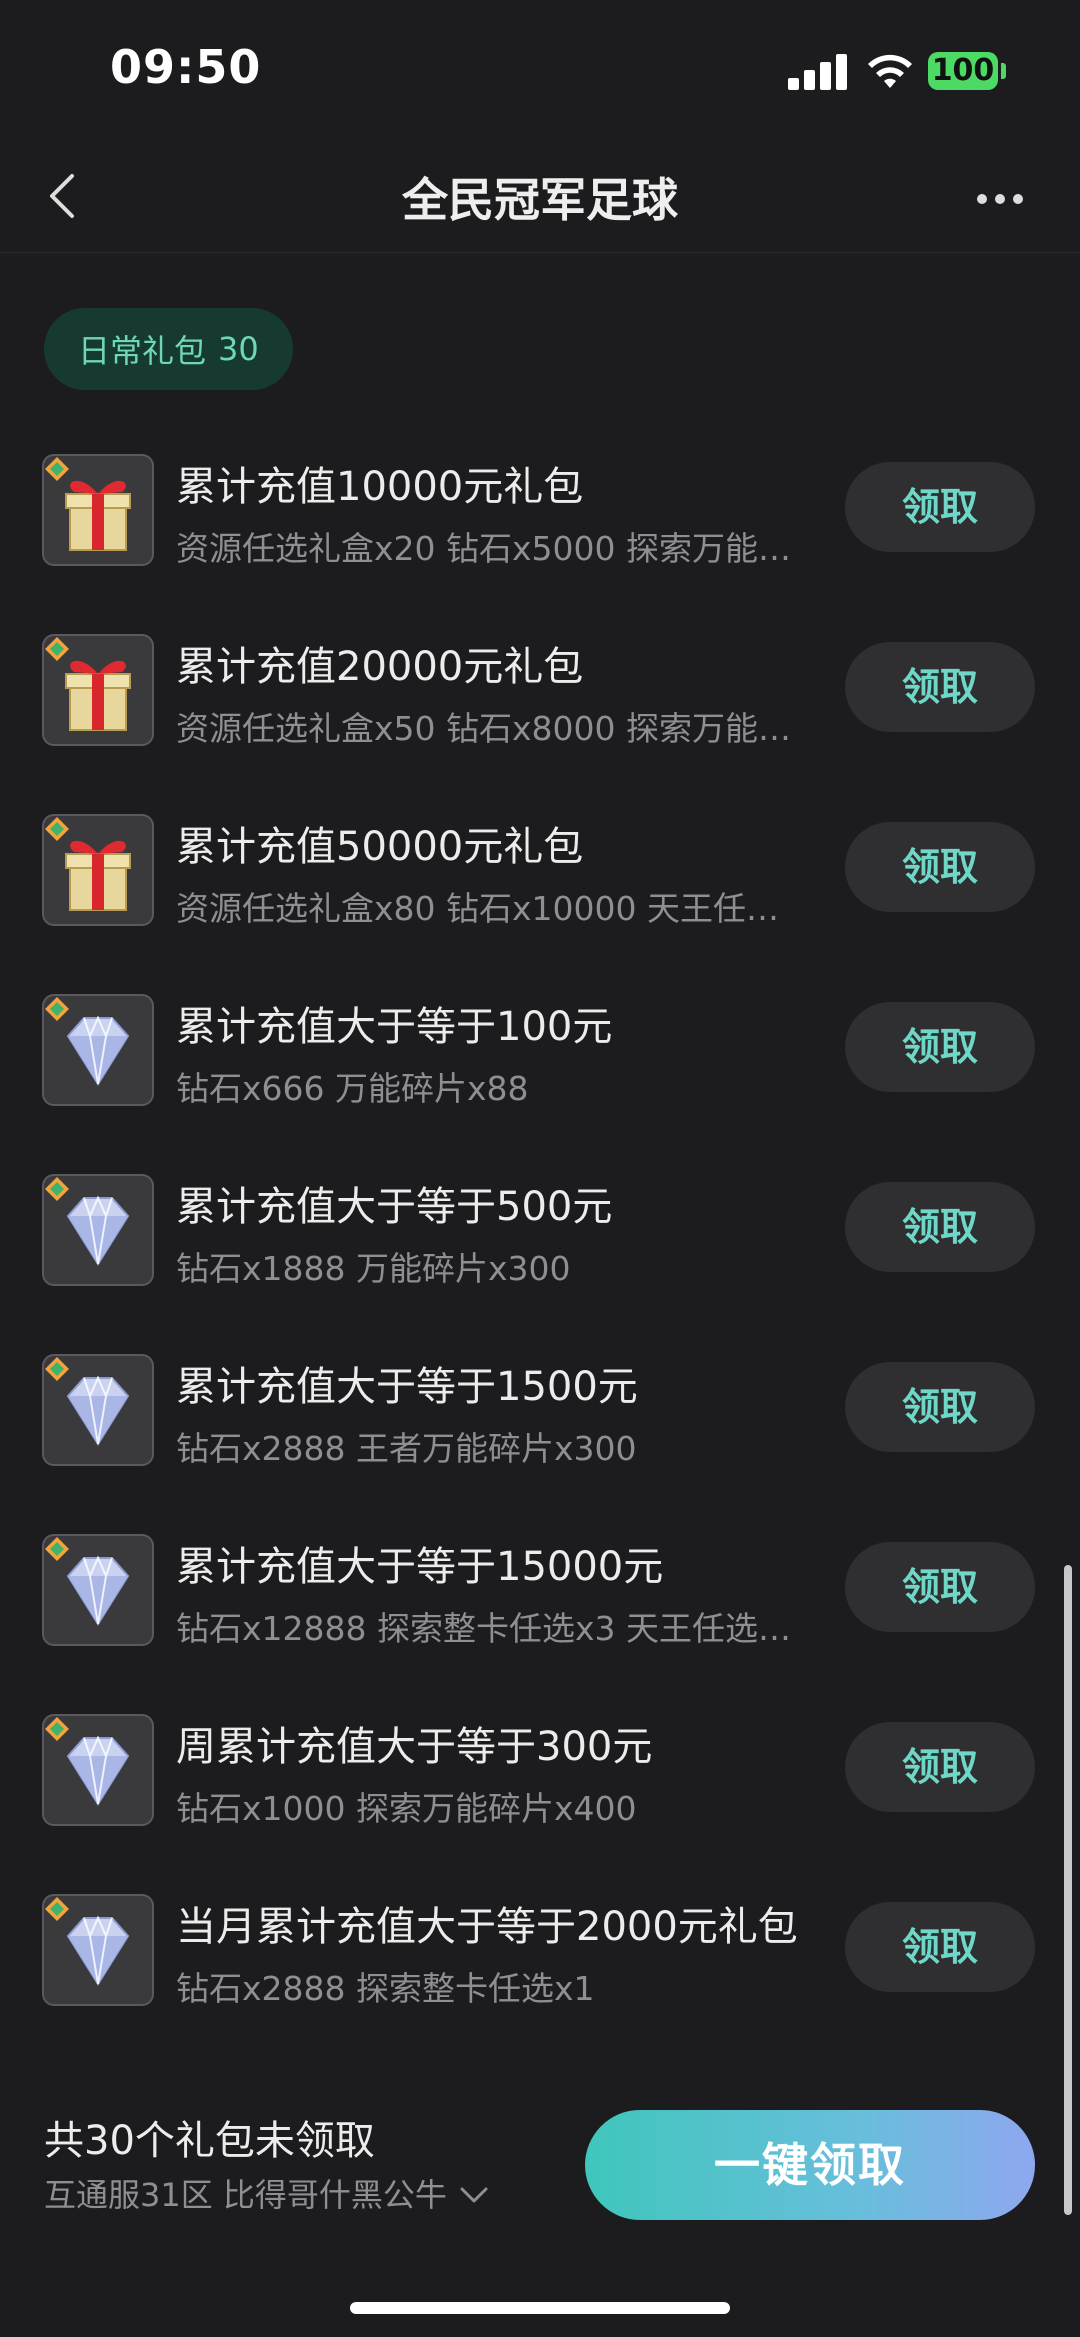 The image size is (1080, 2337). Describe the element at coordinates (963, 71) in the screenshot. I see `battery-indicator: 100` at that location.